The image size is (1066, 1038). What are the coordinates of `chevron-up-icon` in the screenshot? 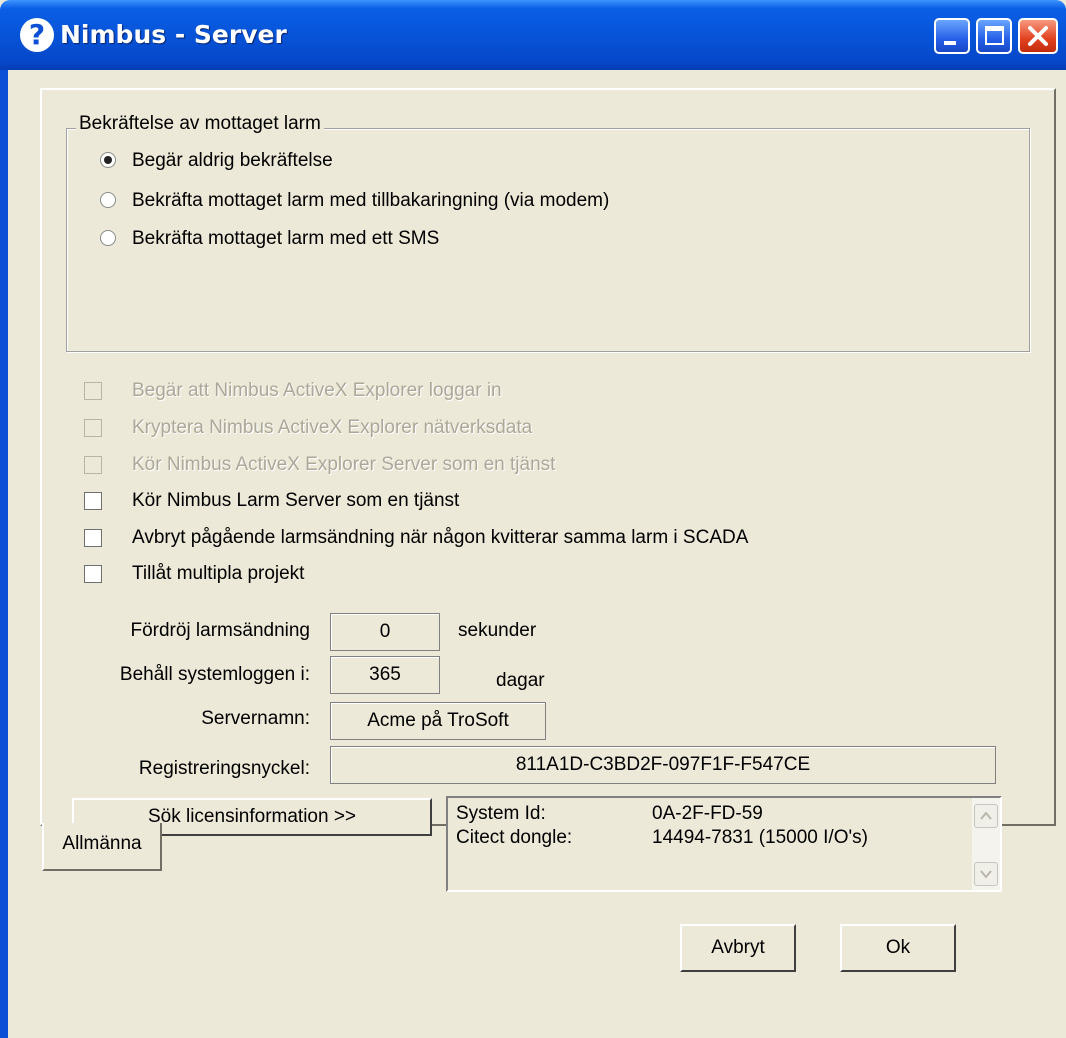 It's located at (986, 815).